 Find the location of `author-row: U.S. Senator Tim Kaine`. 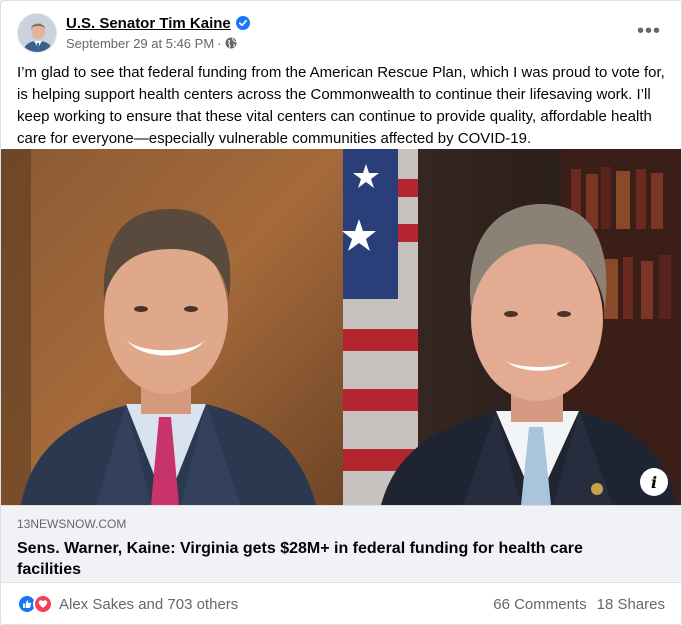

author-row: U.S. Senator Tim Kaine is located at coordinates (158, 23).